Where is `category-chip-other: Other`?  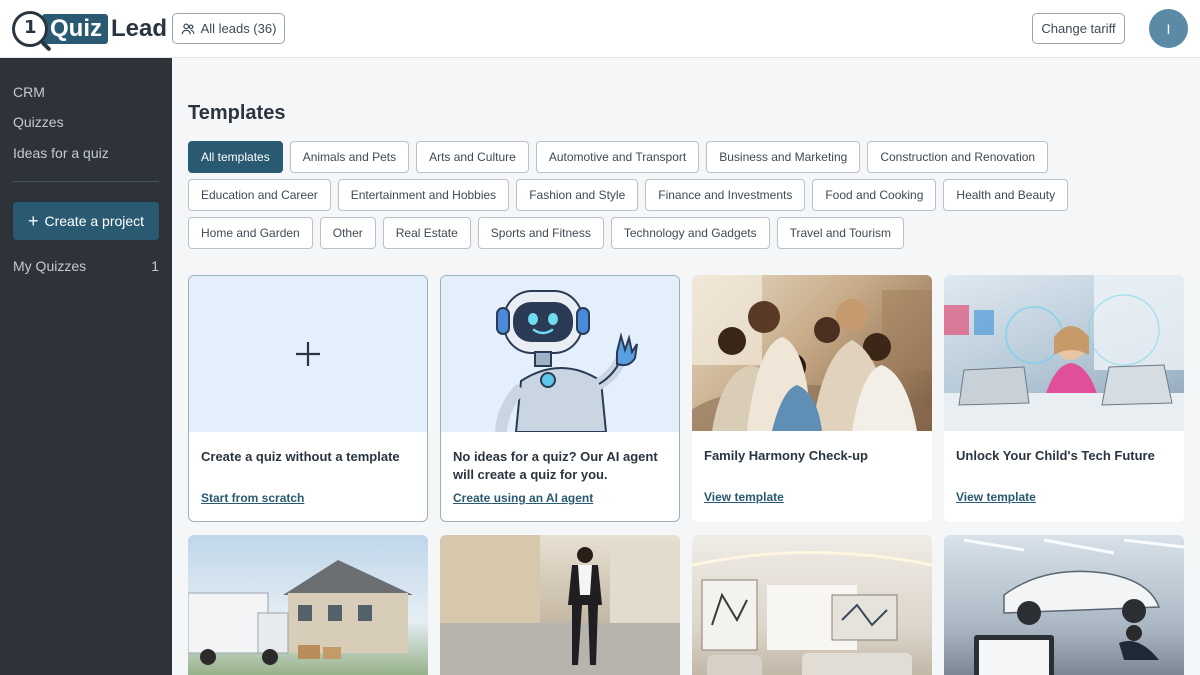
category-chip-other: Other is located at coordinates (347, 233).